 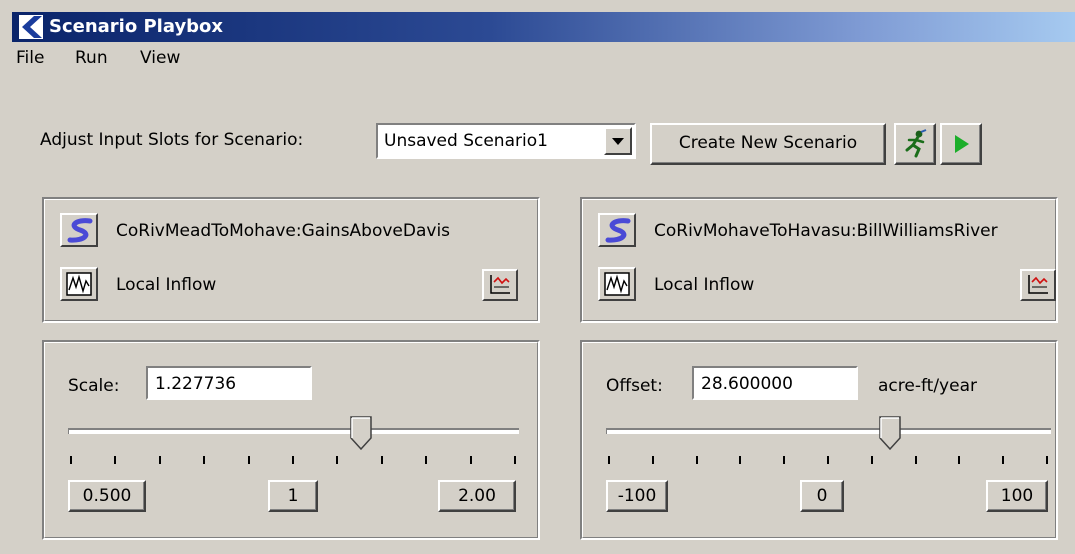 I want to click on create-new-scenario-label: Create New Scenario, so click(x=768, y=143).